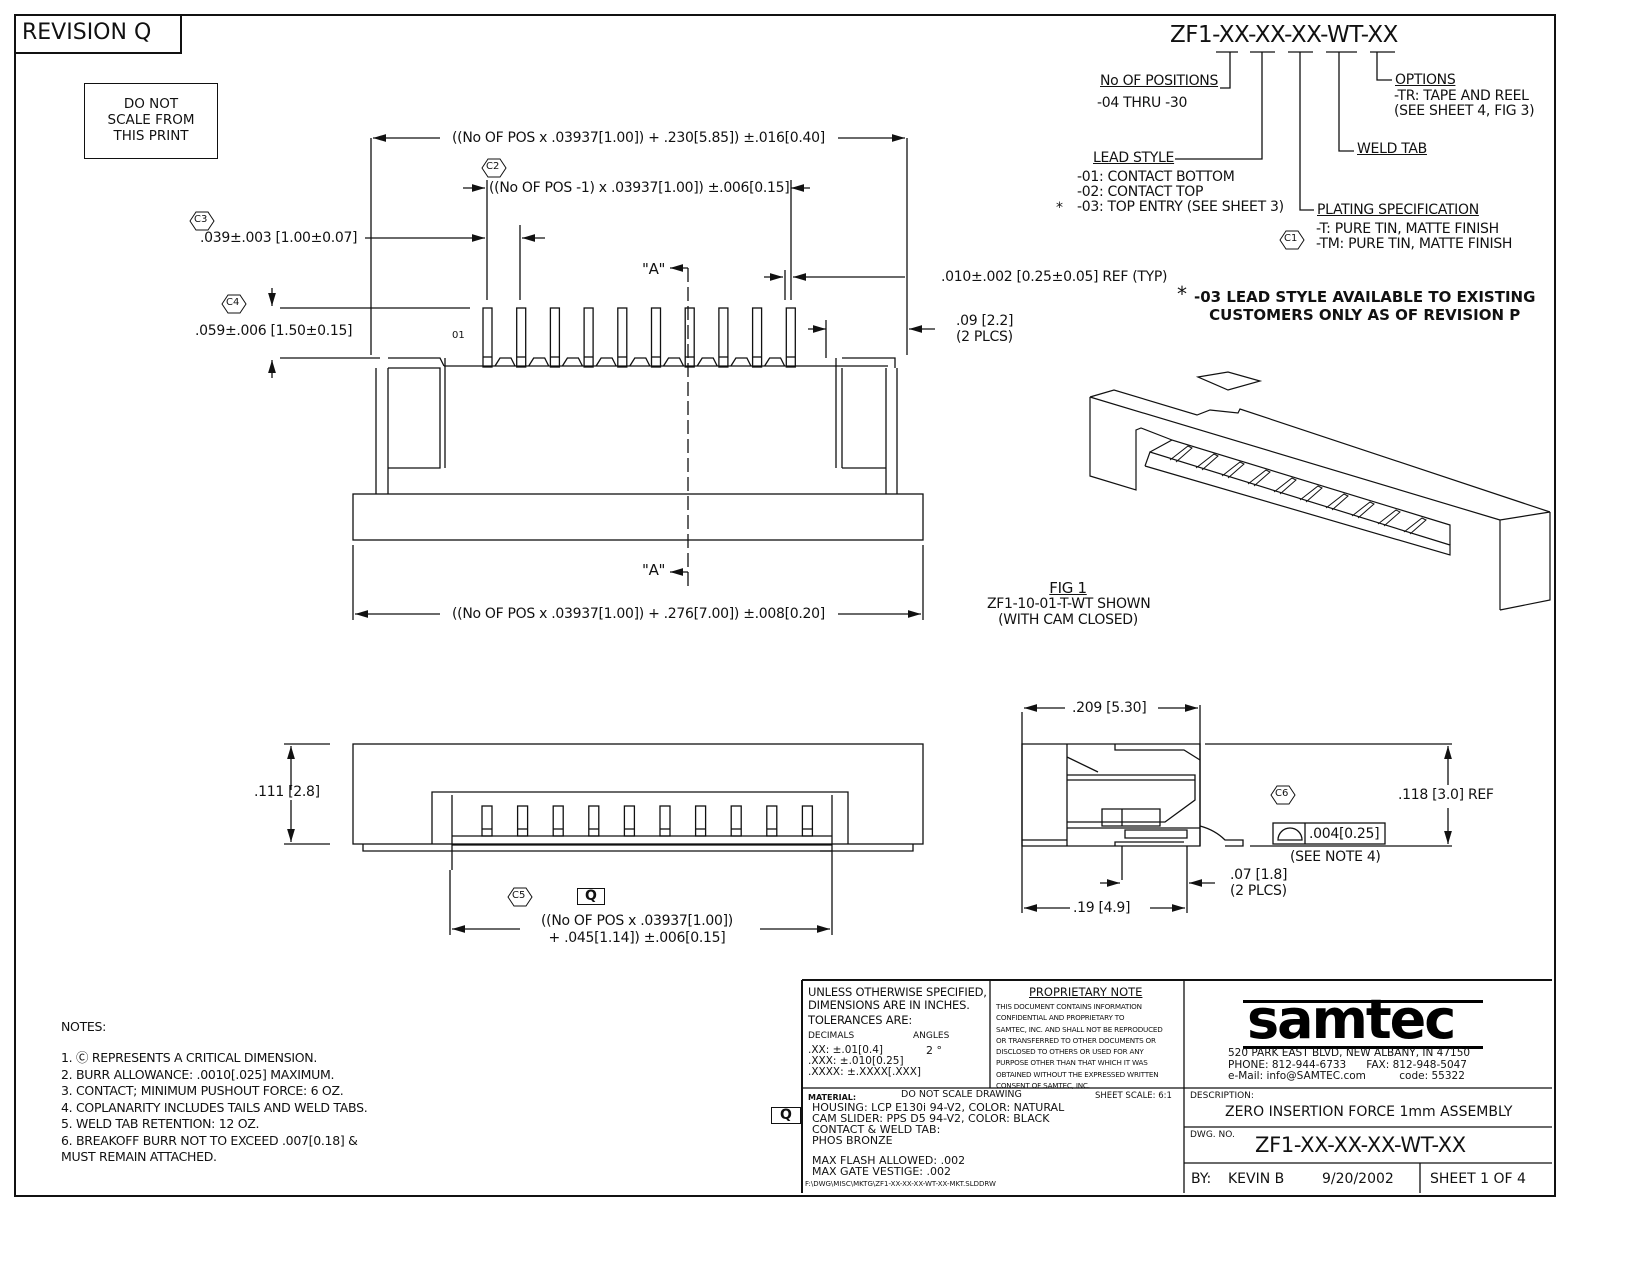  Describe the element at coordinates (654, 269) in the screenshot. I see `section-a-top: "A"` at that location.